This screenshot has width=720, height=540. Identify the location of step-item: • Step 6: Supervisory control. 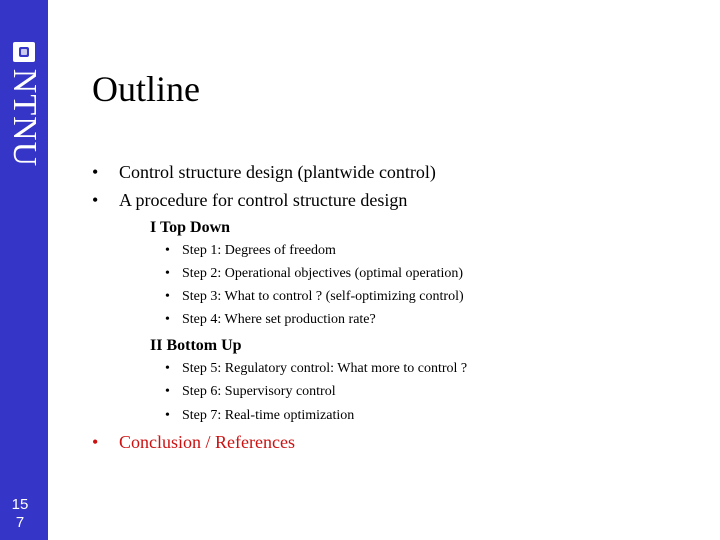
(250, 392).